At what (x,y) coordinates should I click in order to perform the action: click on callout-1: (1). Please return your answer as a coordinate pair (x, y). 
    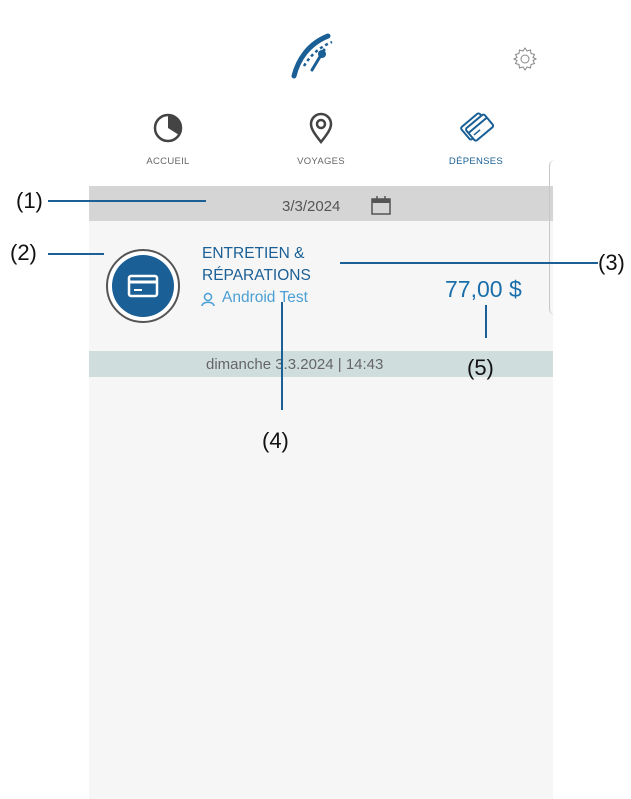
    Looking at the image, I should click on (29, 200).